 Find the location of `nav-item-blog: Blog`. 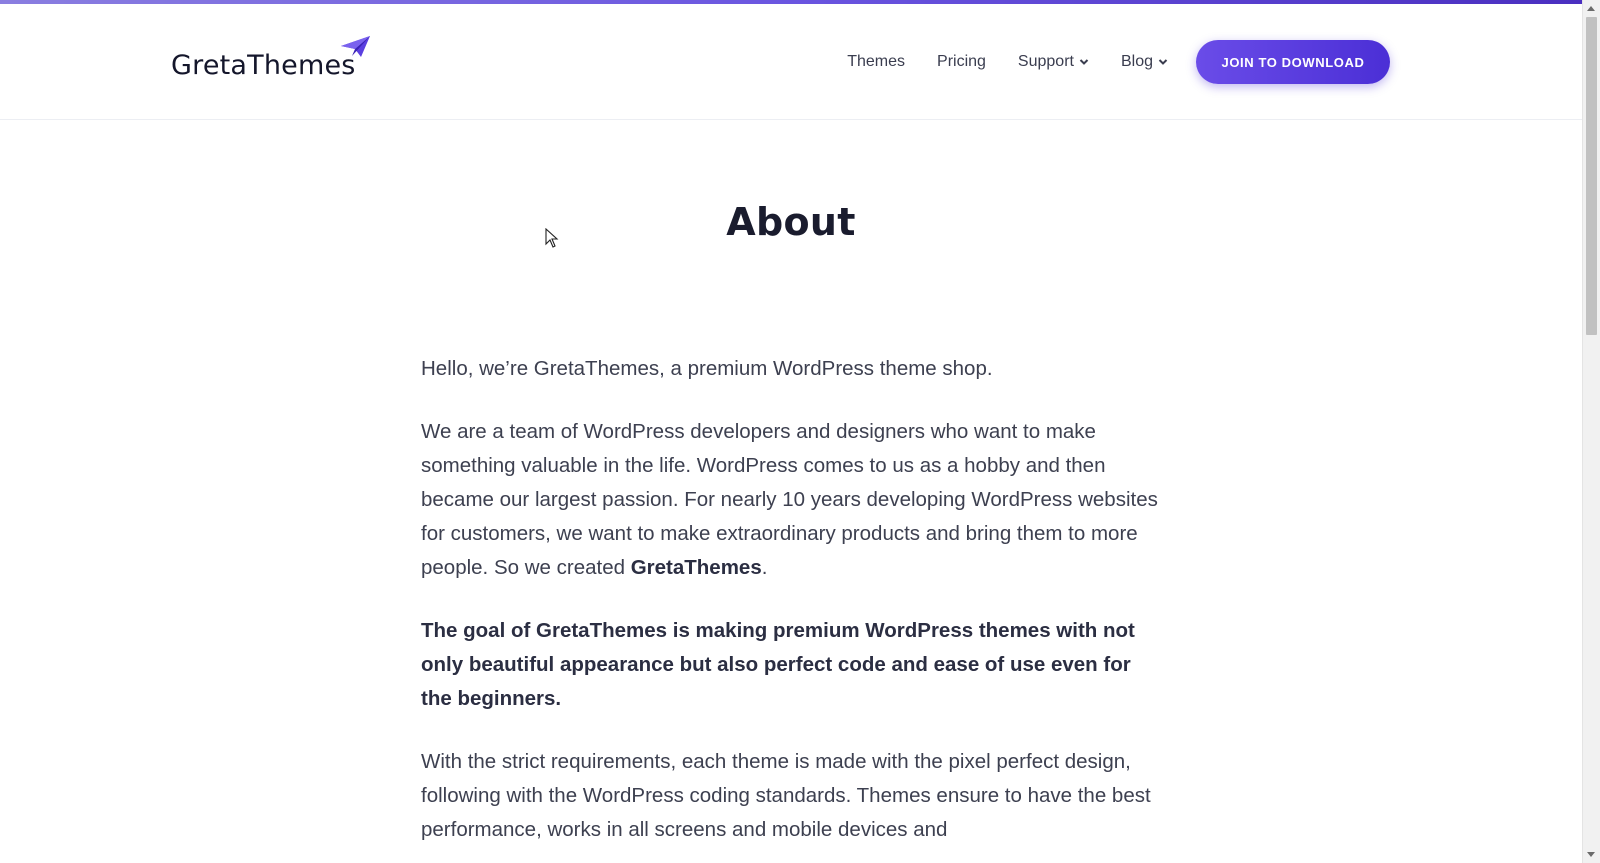

nav-item-blog: Blog is located at coordinates (1144, 62).